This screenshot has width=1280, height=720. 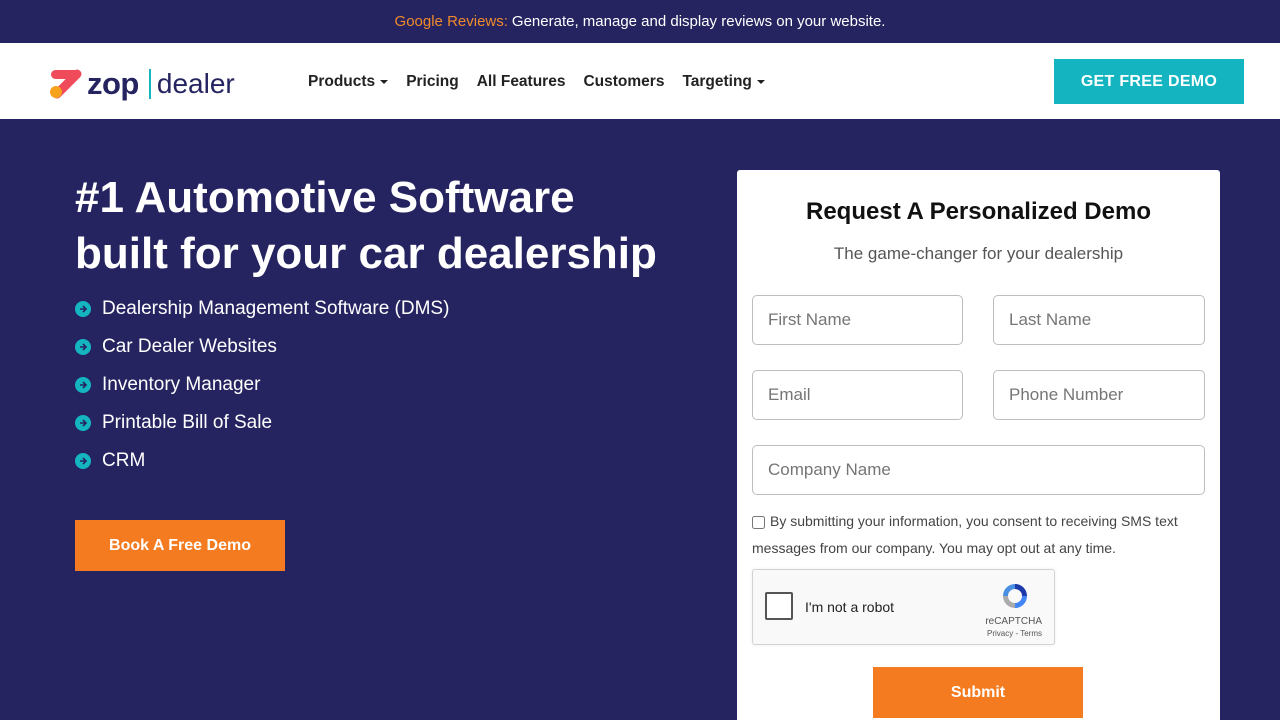 I want to click on recaptcha-label: I'm not a robot, so click(x=850, y=607).